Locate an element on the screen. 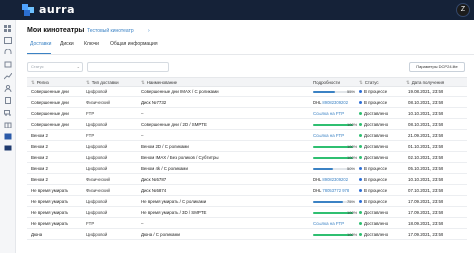 Image resolution: width=474 pixels, height=253 pixels. cell-date: 19.08.2021, 23:59 is located at coordinates (426, 91).